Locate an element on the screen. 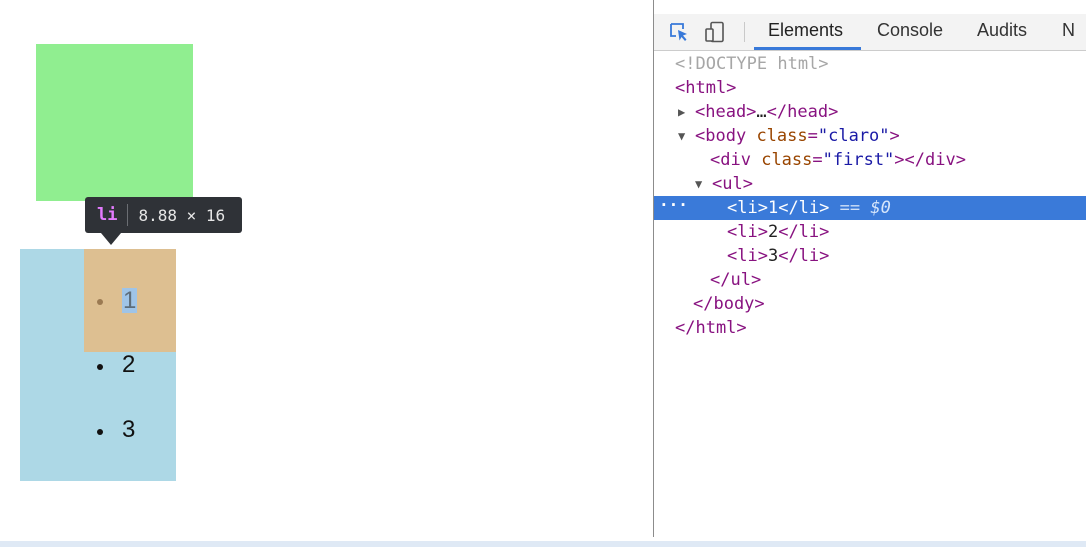 The image size is (1086, 547). inspect-tooltip: li 8.88 × 16 is located at coordinates (163, 215).